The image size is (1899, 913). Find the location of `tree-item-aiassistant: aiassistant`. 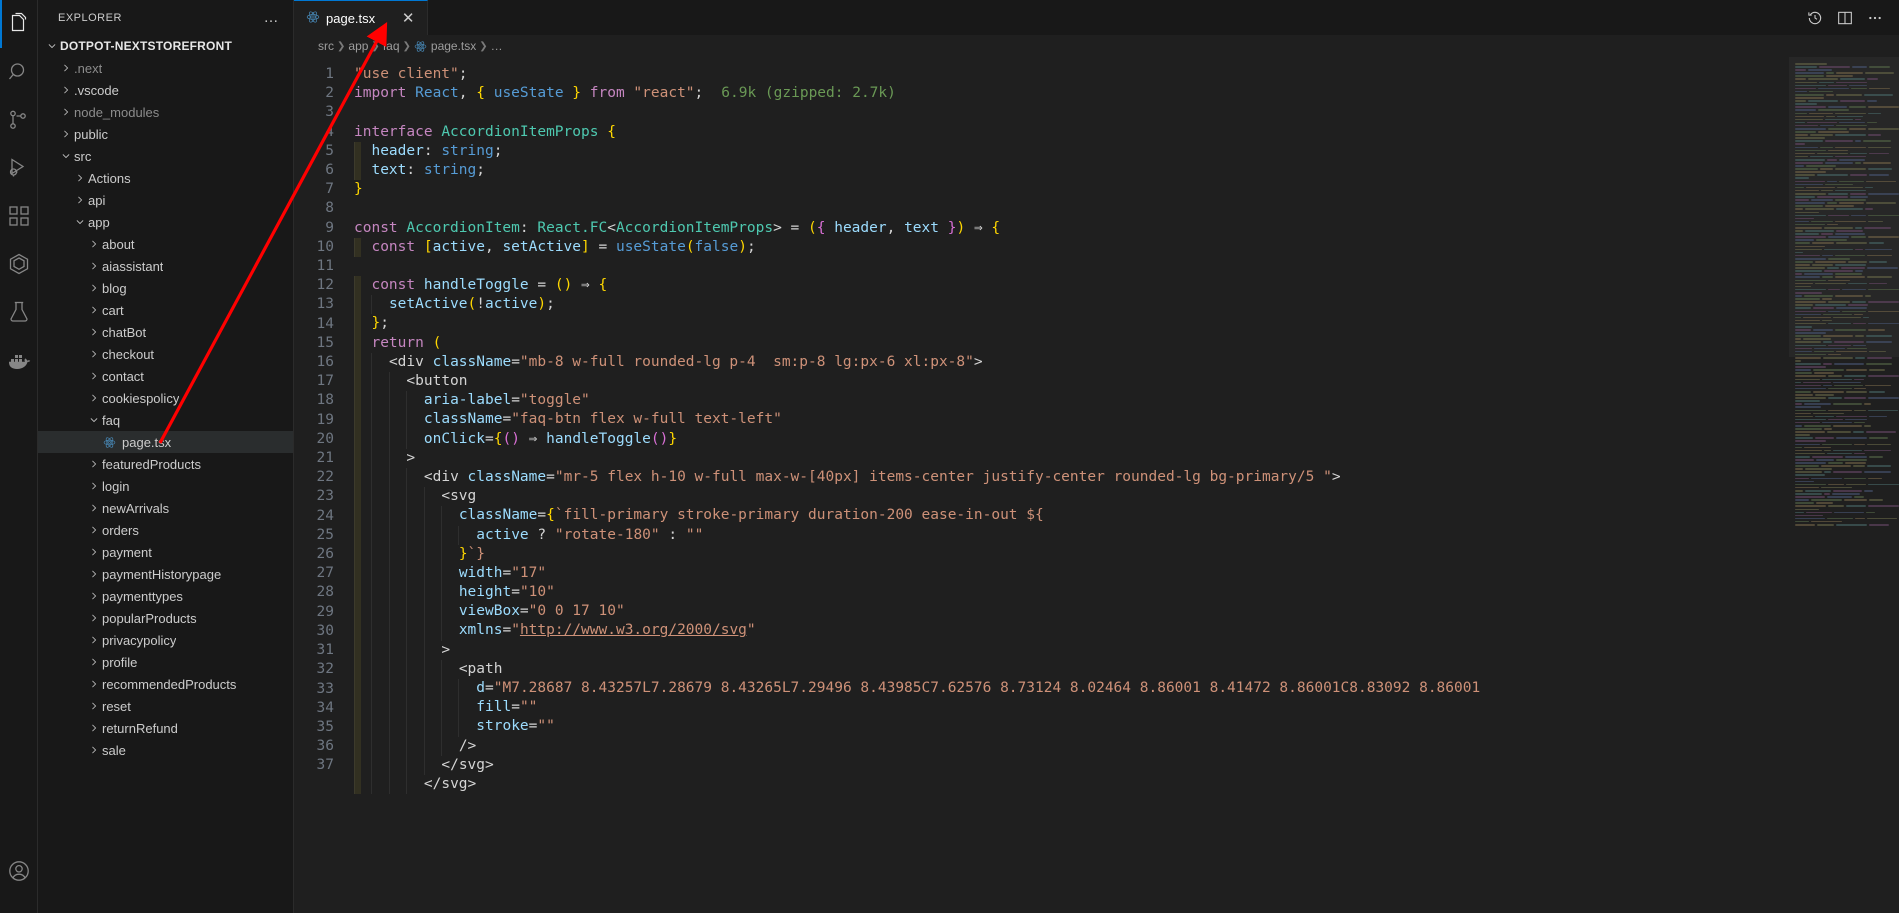

tree-item-aiassistant: aiassistant is located at coordinates (165, 266).